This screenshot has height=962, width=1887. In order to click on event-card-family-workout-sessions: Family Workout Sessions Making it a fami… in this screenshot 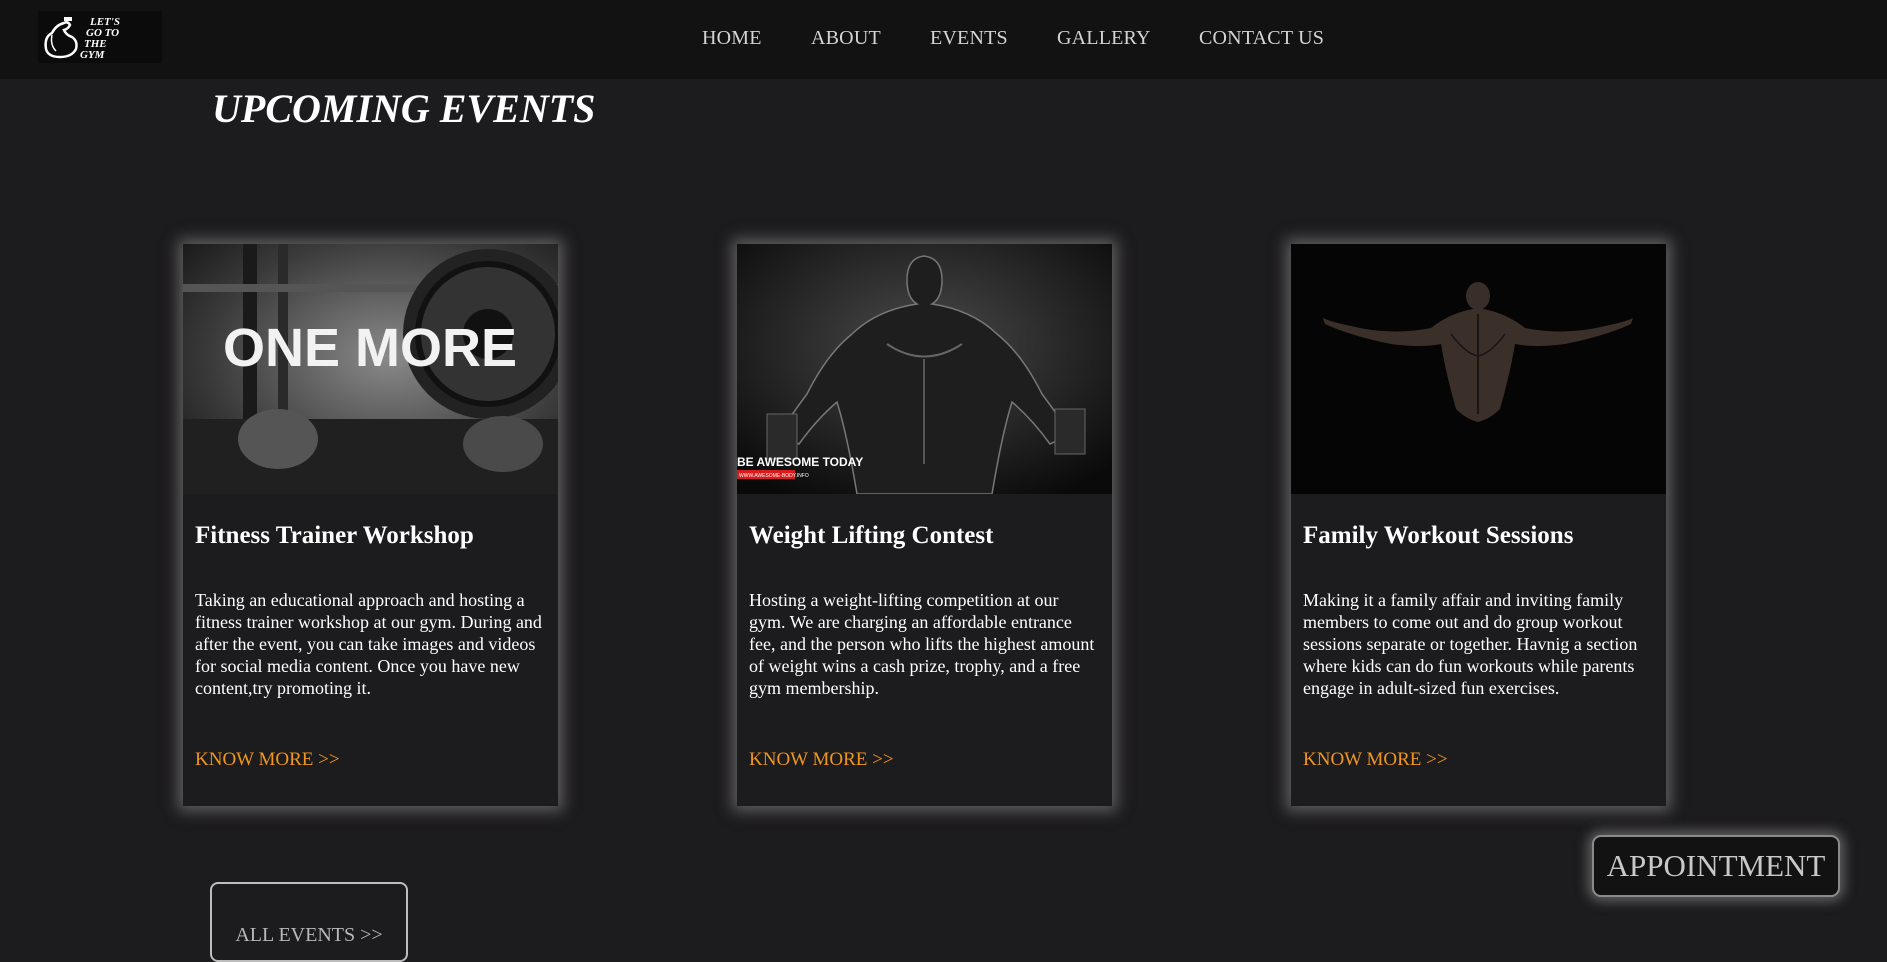, I will do `click(1478, 525)`.